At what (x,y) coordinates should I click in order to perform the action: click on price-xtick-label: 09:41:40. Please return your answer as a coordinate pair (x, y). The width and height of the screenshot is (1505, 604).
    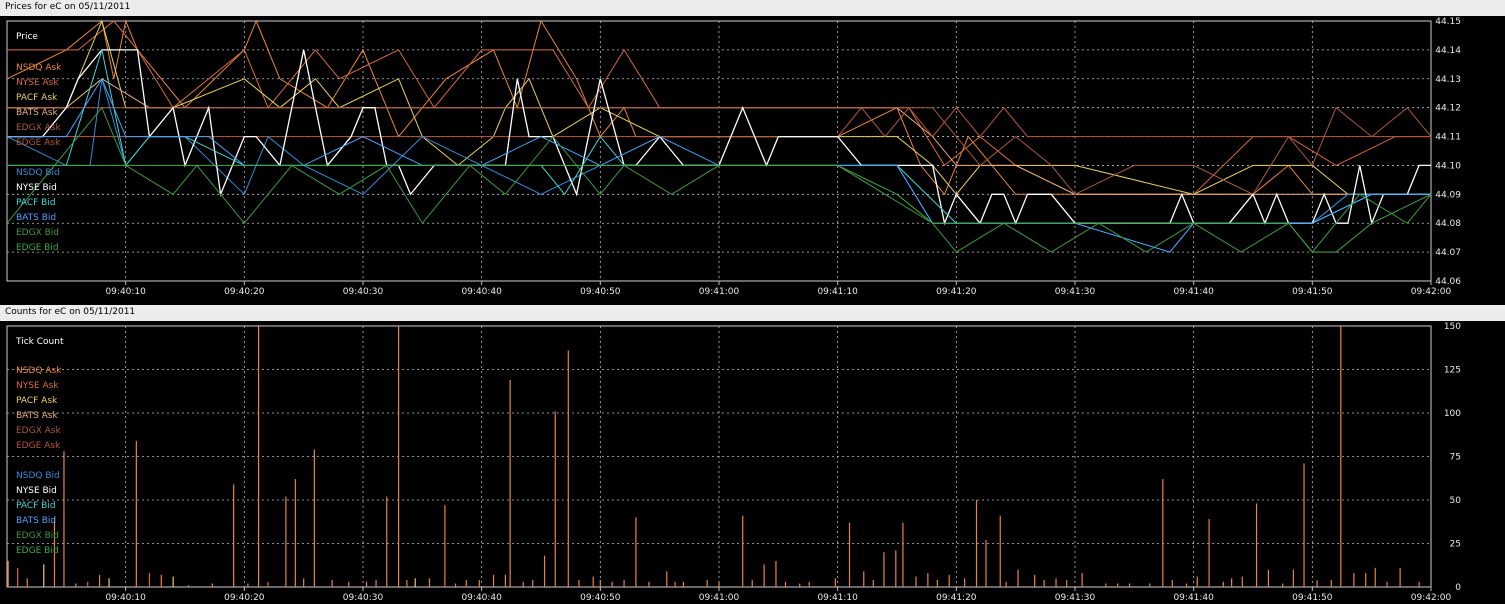
    Looking at the image, I should click on (1193, 292).